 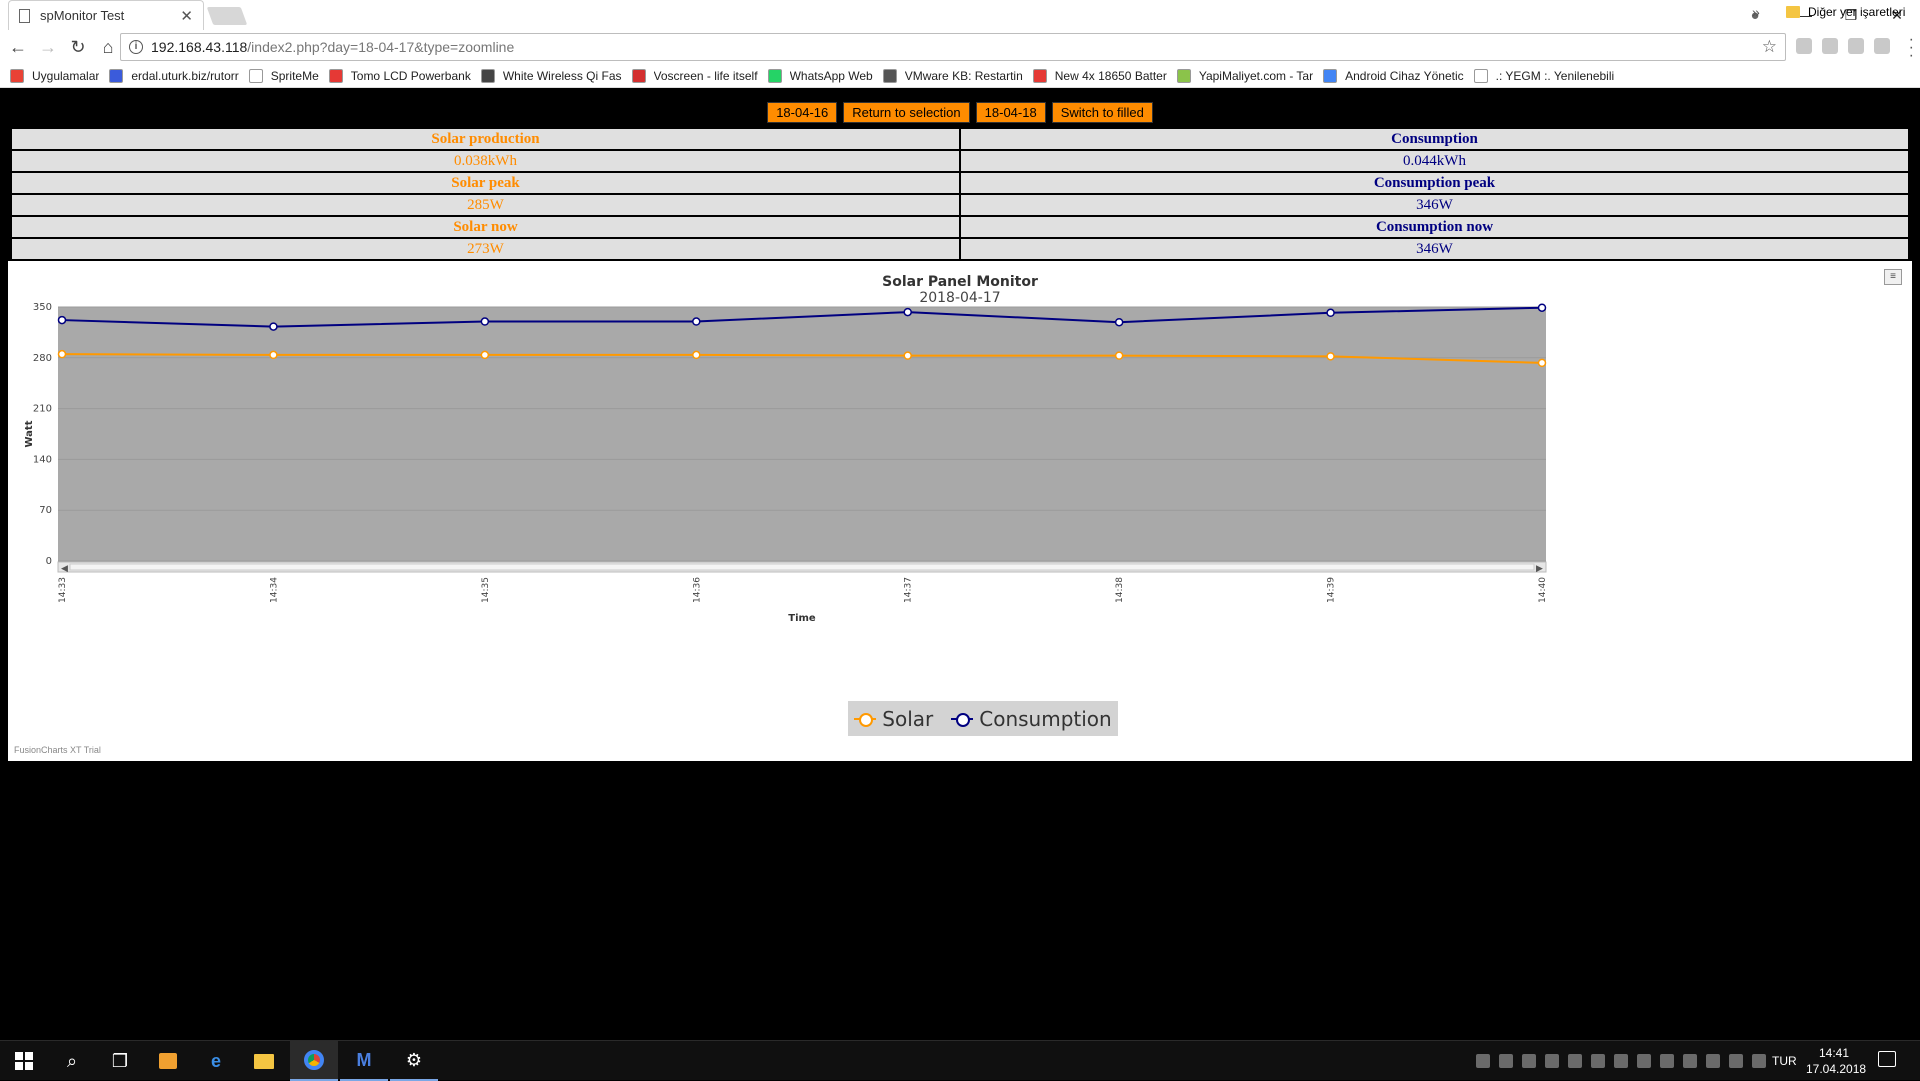 What do you see at coordinates (168, 1061) in the screenshot?
I see `media-player-icon` at bounding box center [168, 1061].